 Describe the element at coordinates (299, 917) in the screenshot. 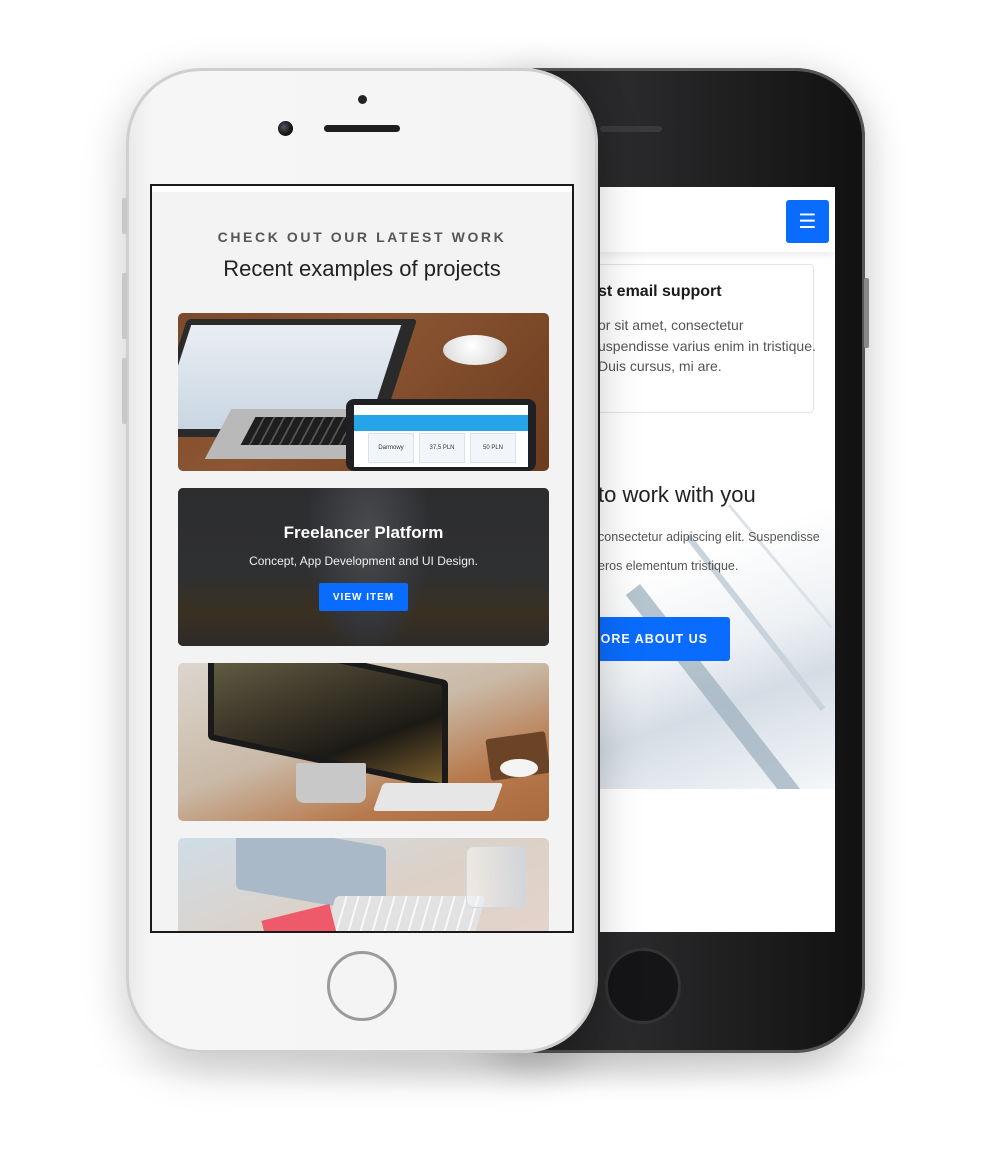

I see `notebook-image` at that location.